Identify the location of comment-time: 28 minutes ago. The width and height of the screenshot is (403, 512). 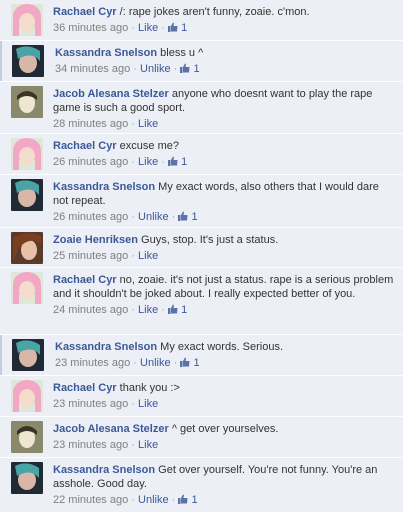
(90, 124).